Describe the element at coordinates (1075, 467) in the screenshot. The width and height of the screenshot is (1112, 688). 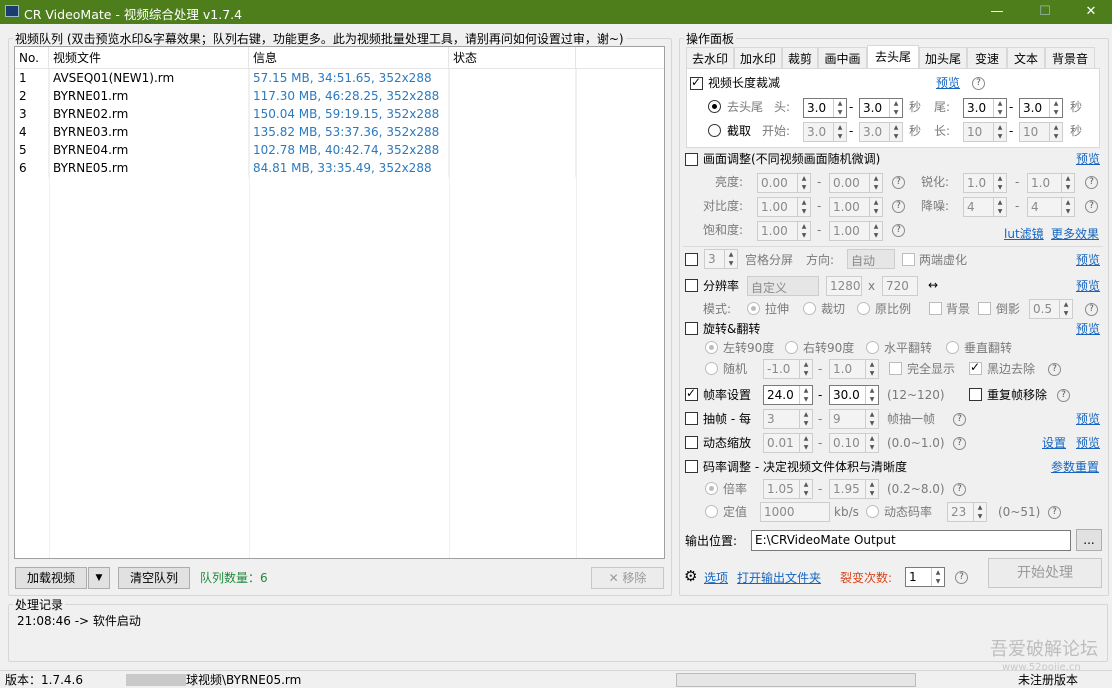
I see `bitrate-reset-link: 参数重置` at that location.